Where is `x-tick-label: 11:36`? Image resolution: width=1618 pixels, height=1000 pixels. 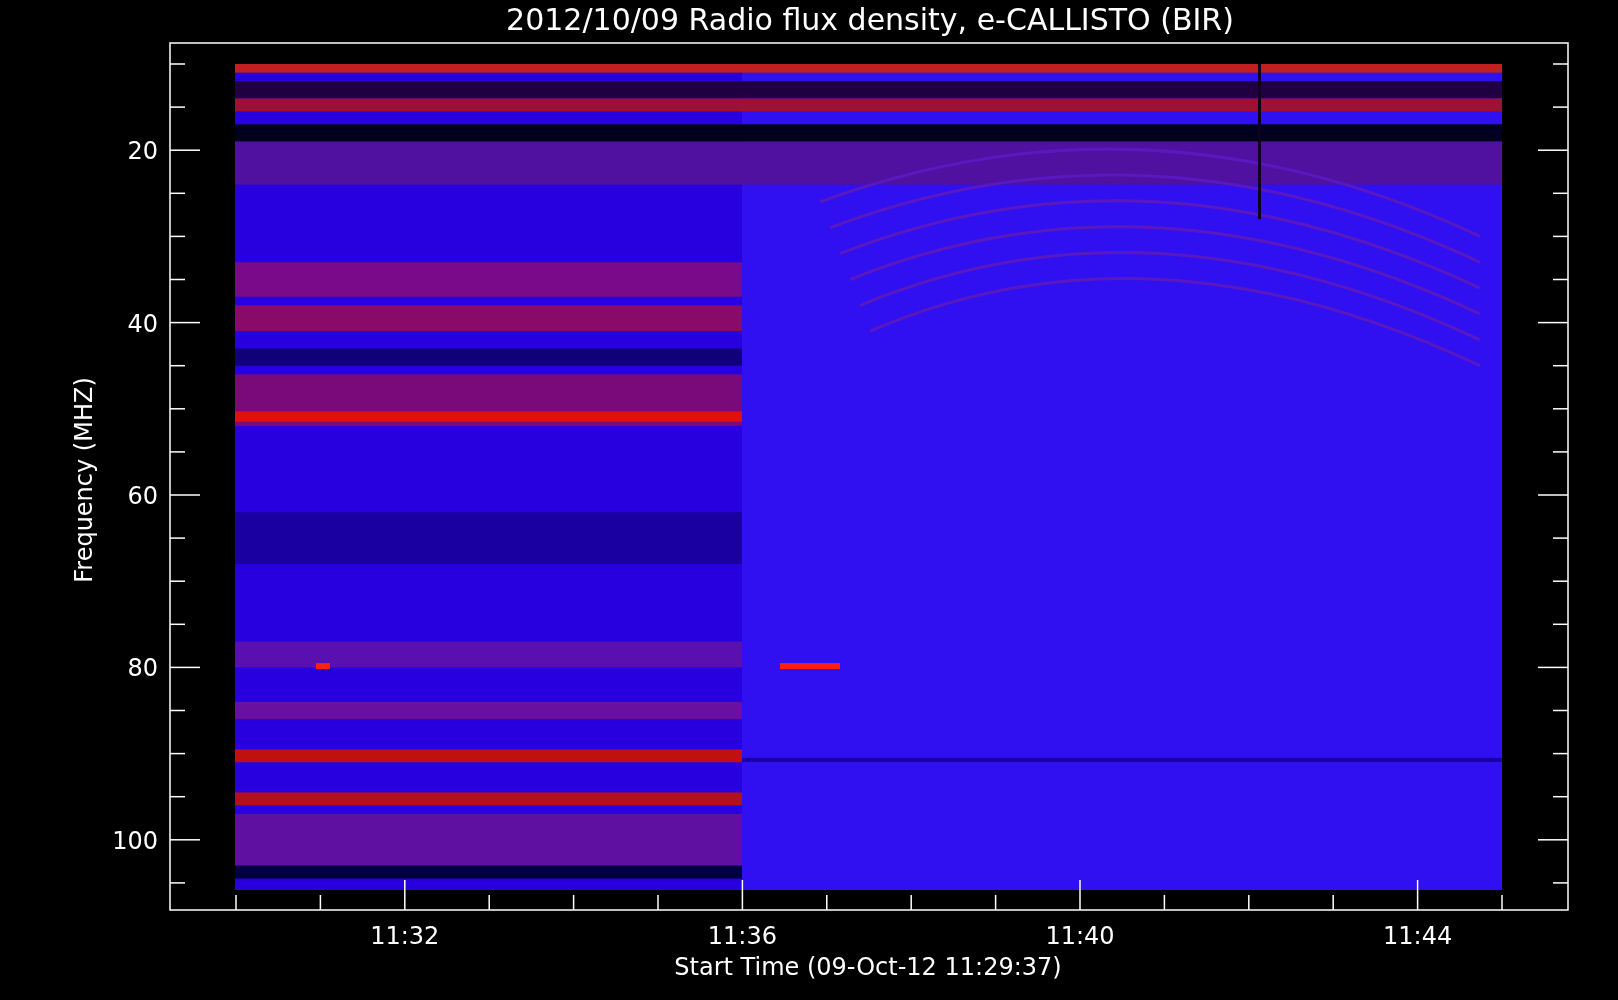 x-tick-label: 11:36 is located at coordinates (742, 936).